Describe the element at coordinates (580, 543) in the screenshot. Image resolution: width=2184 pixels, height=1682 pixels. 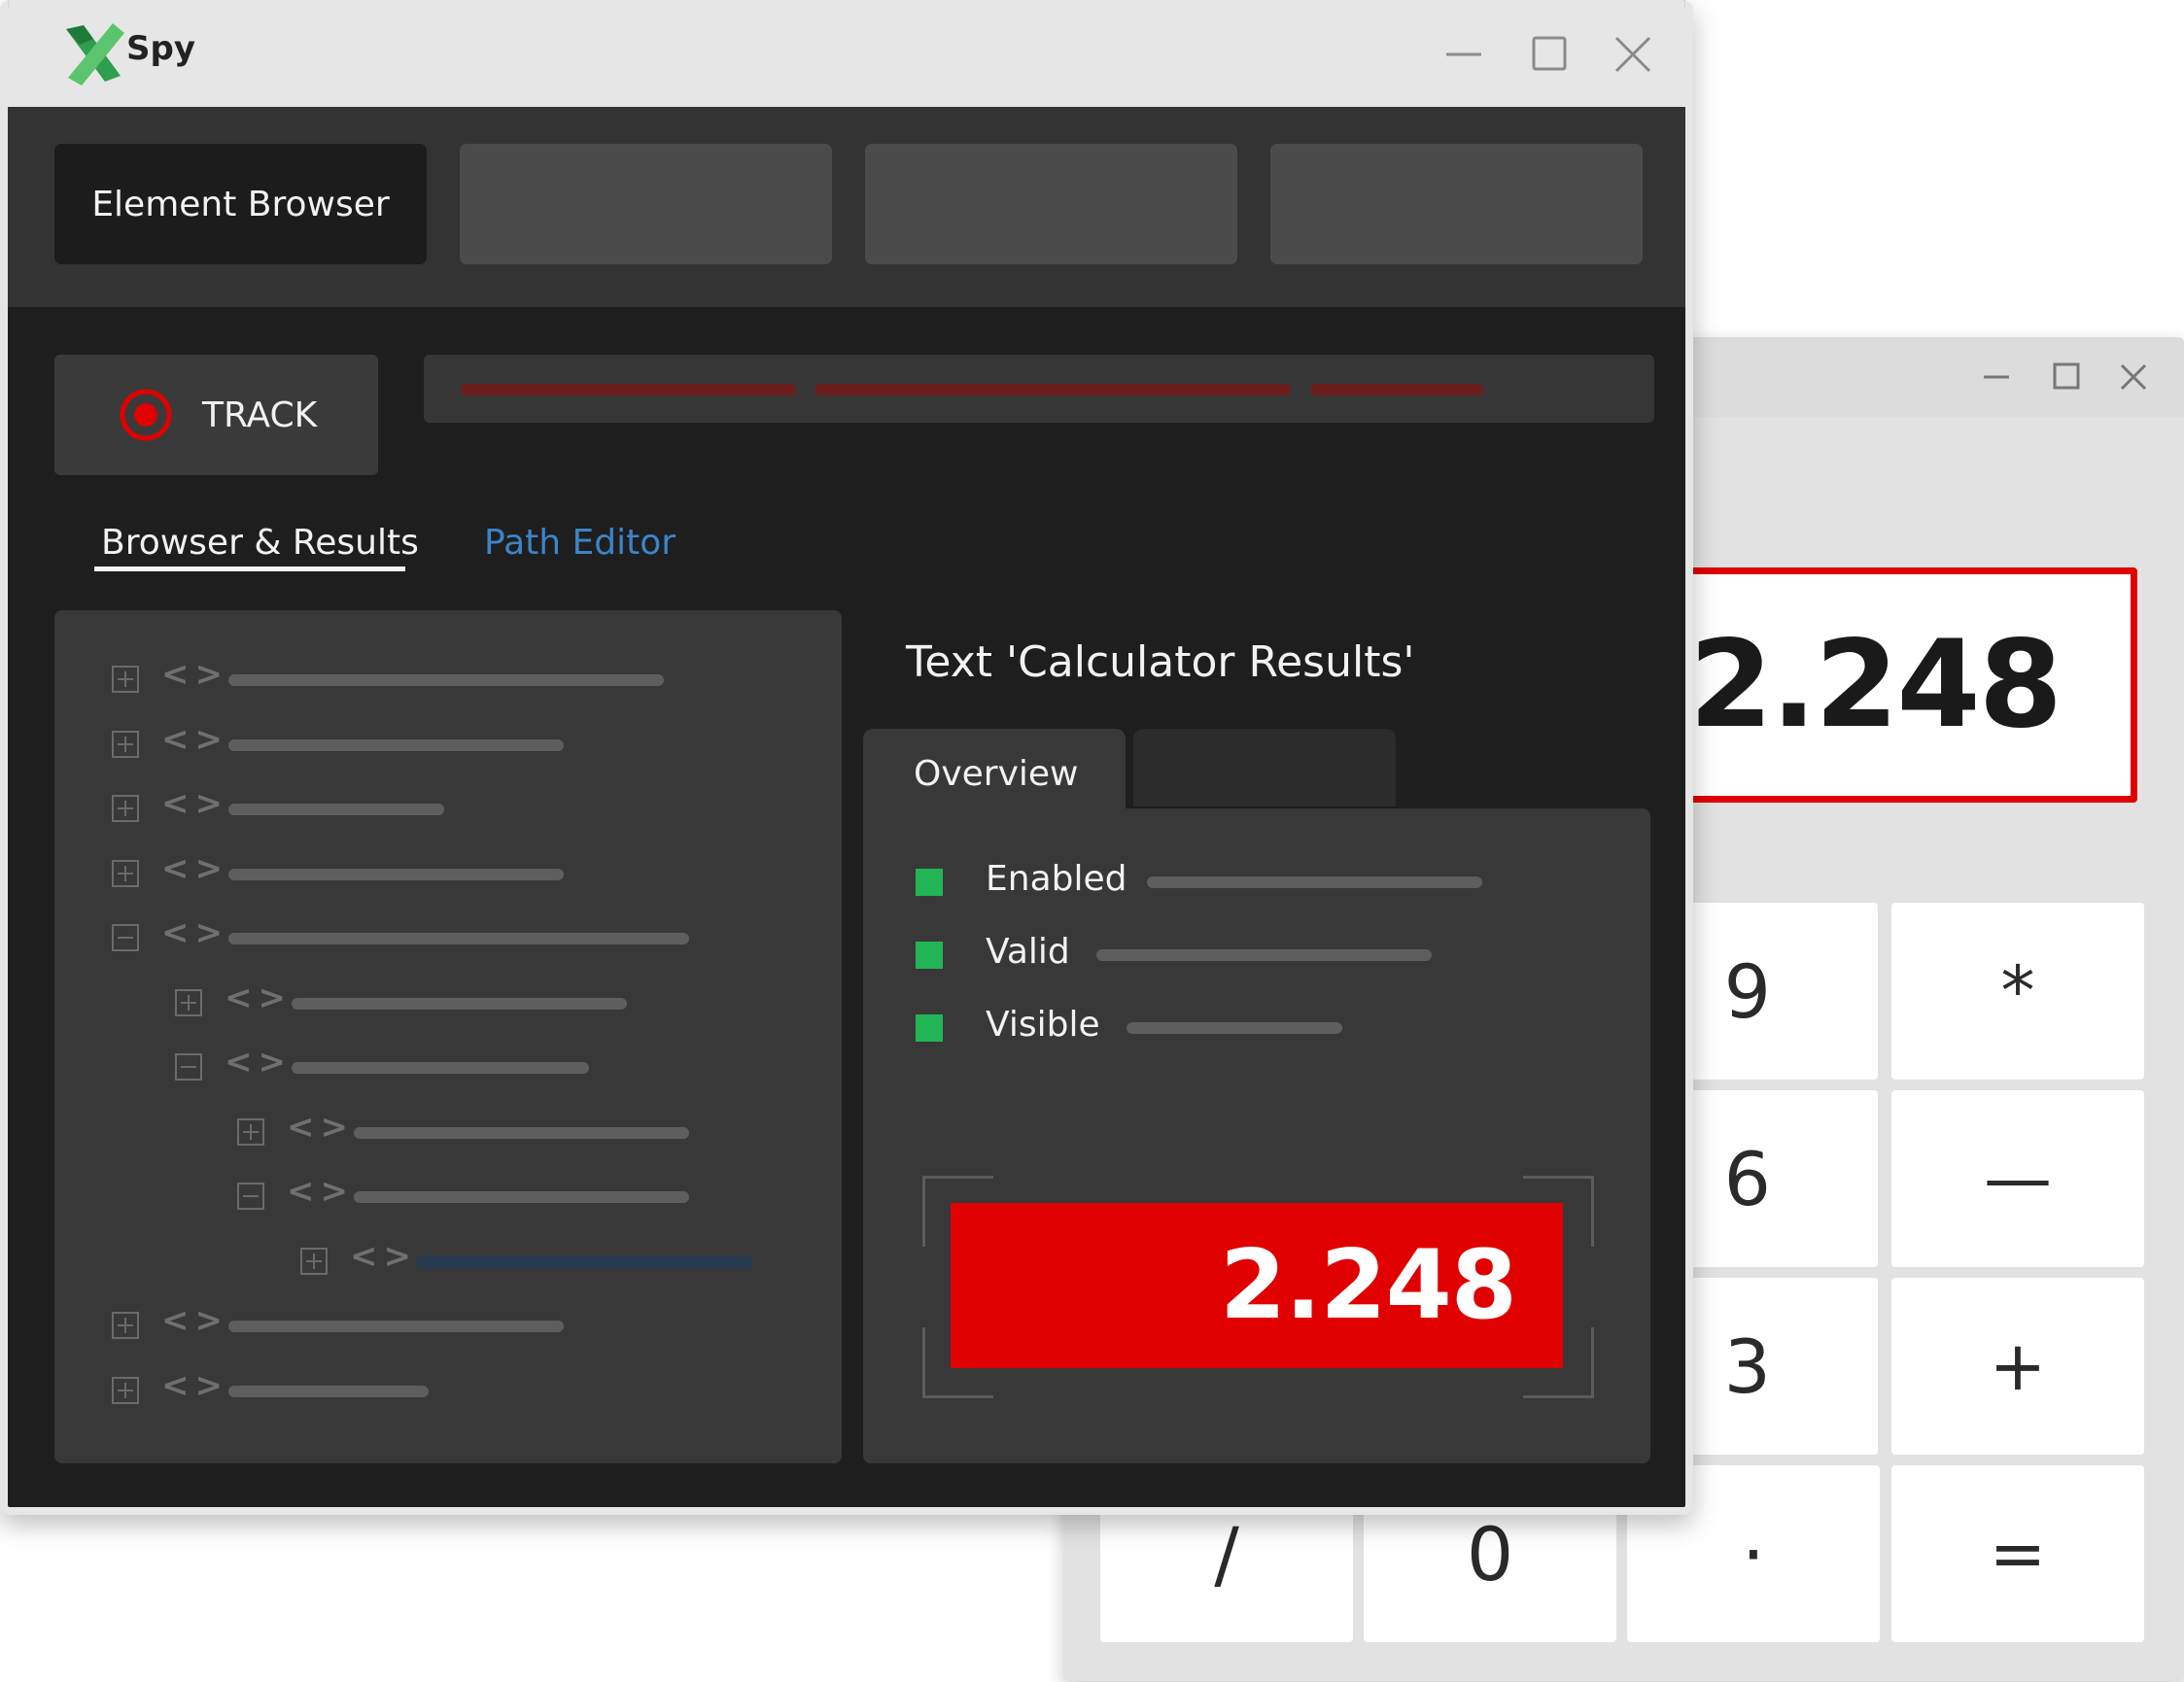
I see `tab-path-editor: Path Editor` at that location.